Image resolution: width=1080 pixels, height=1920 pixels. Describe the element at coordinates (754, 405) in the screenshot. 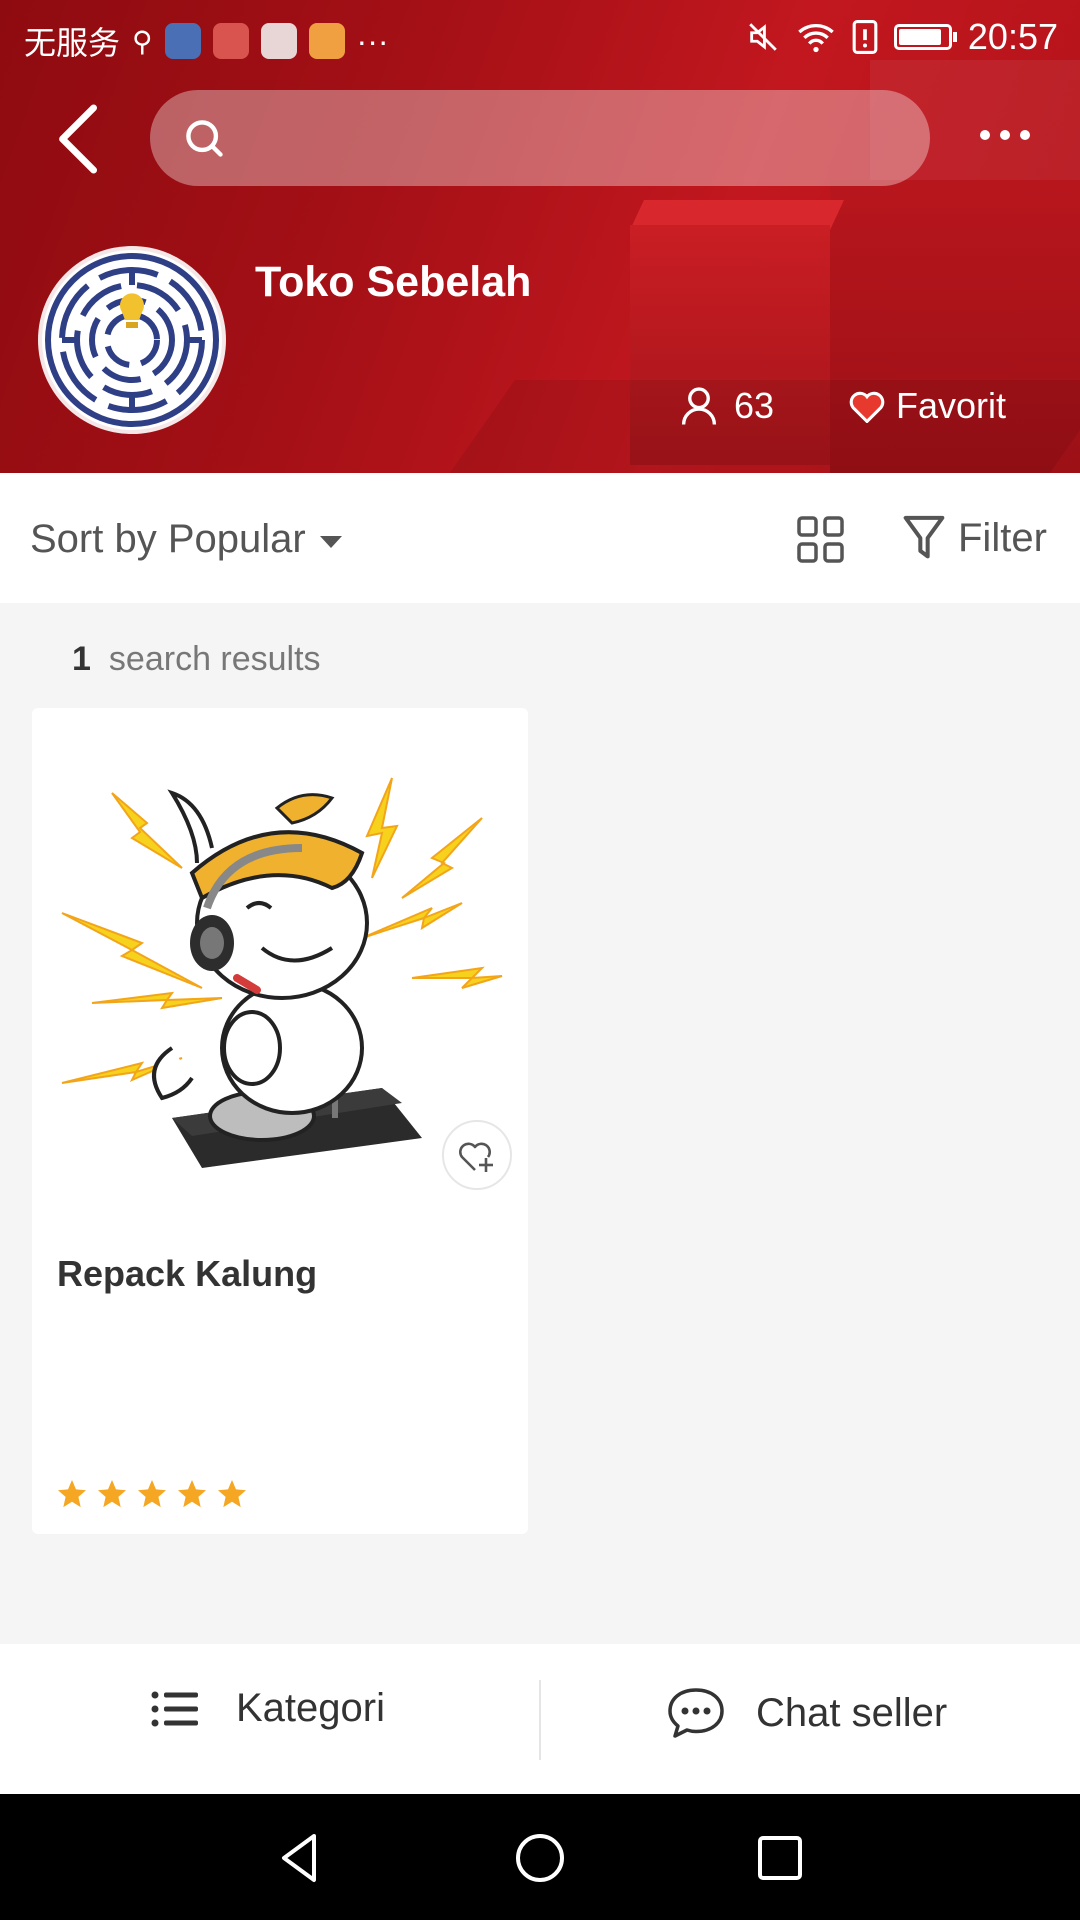

I see `followers-value: 63` at that location.